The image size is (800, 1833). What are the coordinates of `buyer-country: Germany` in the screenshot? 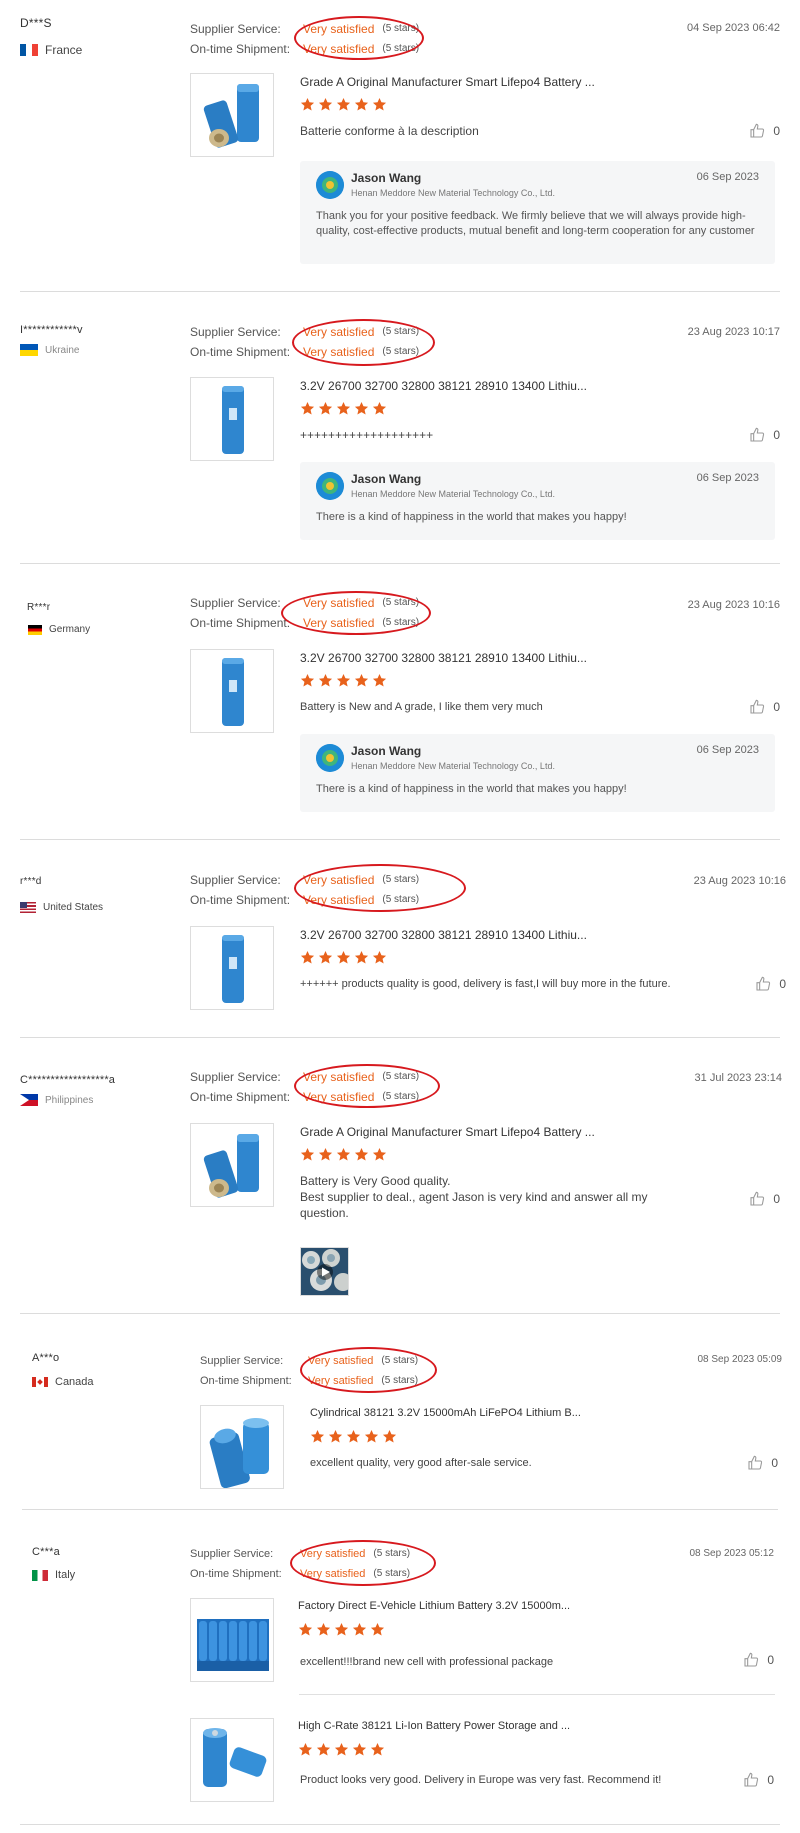 It's located at (59, 629).